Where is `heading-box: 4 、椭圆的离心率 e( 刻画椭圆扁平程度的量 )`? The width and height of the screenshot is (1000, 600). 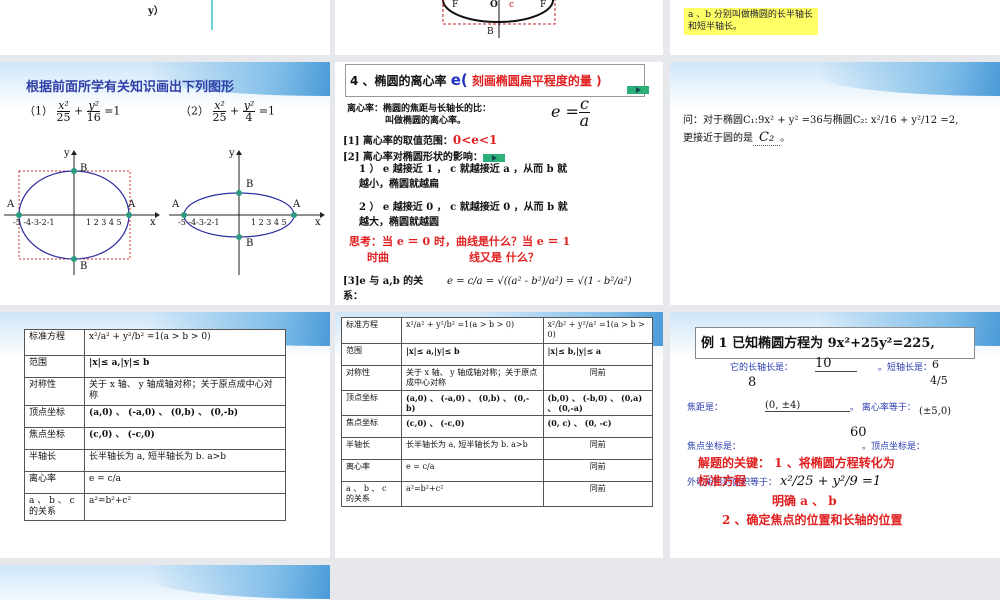 heading-box: 4 、椭圆的离心率 e( 刻画椭圆扁平程度的量 ) is located at coordinates (495, 80).